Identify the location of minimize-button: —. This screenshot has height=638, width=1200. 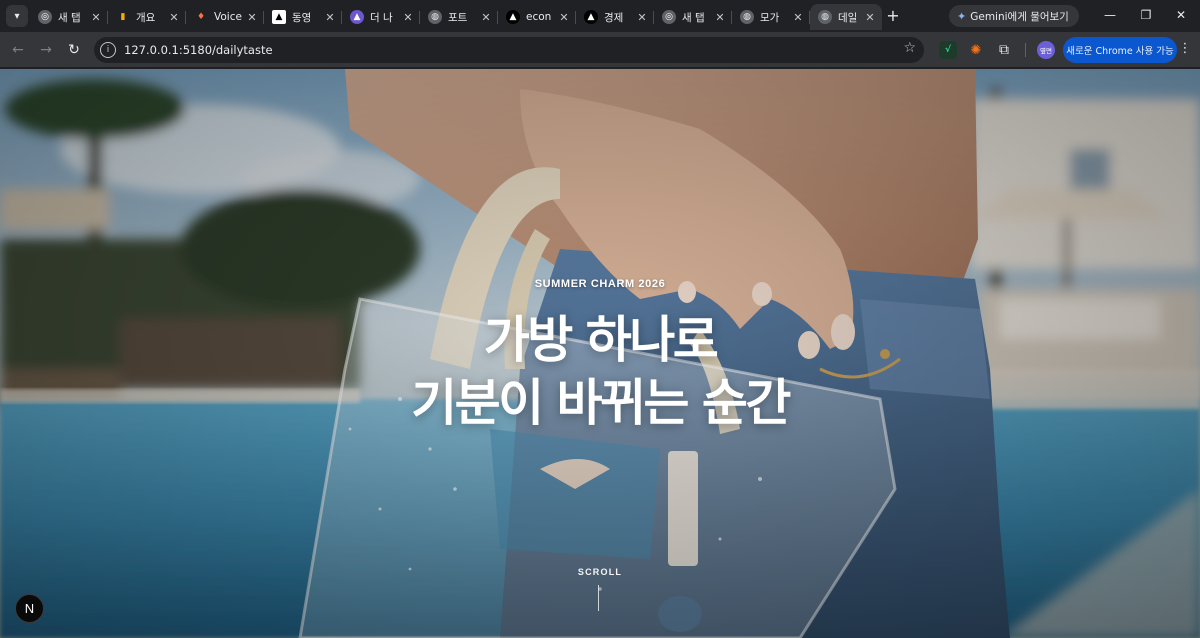
(1110, 15).